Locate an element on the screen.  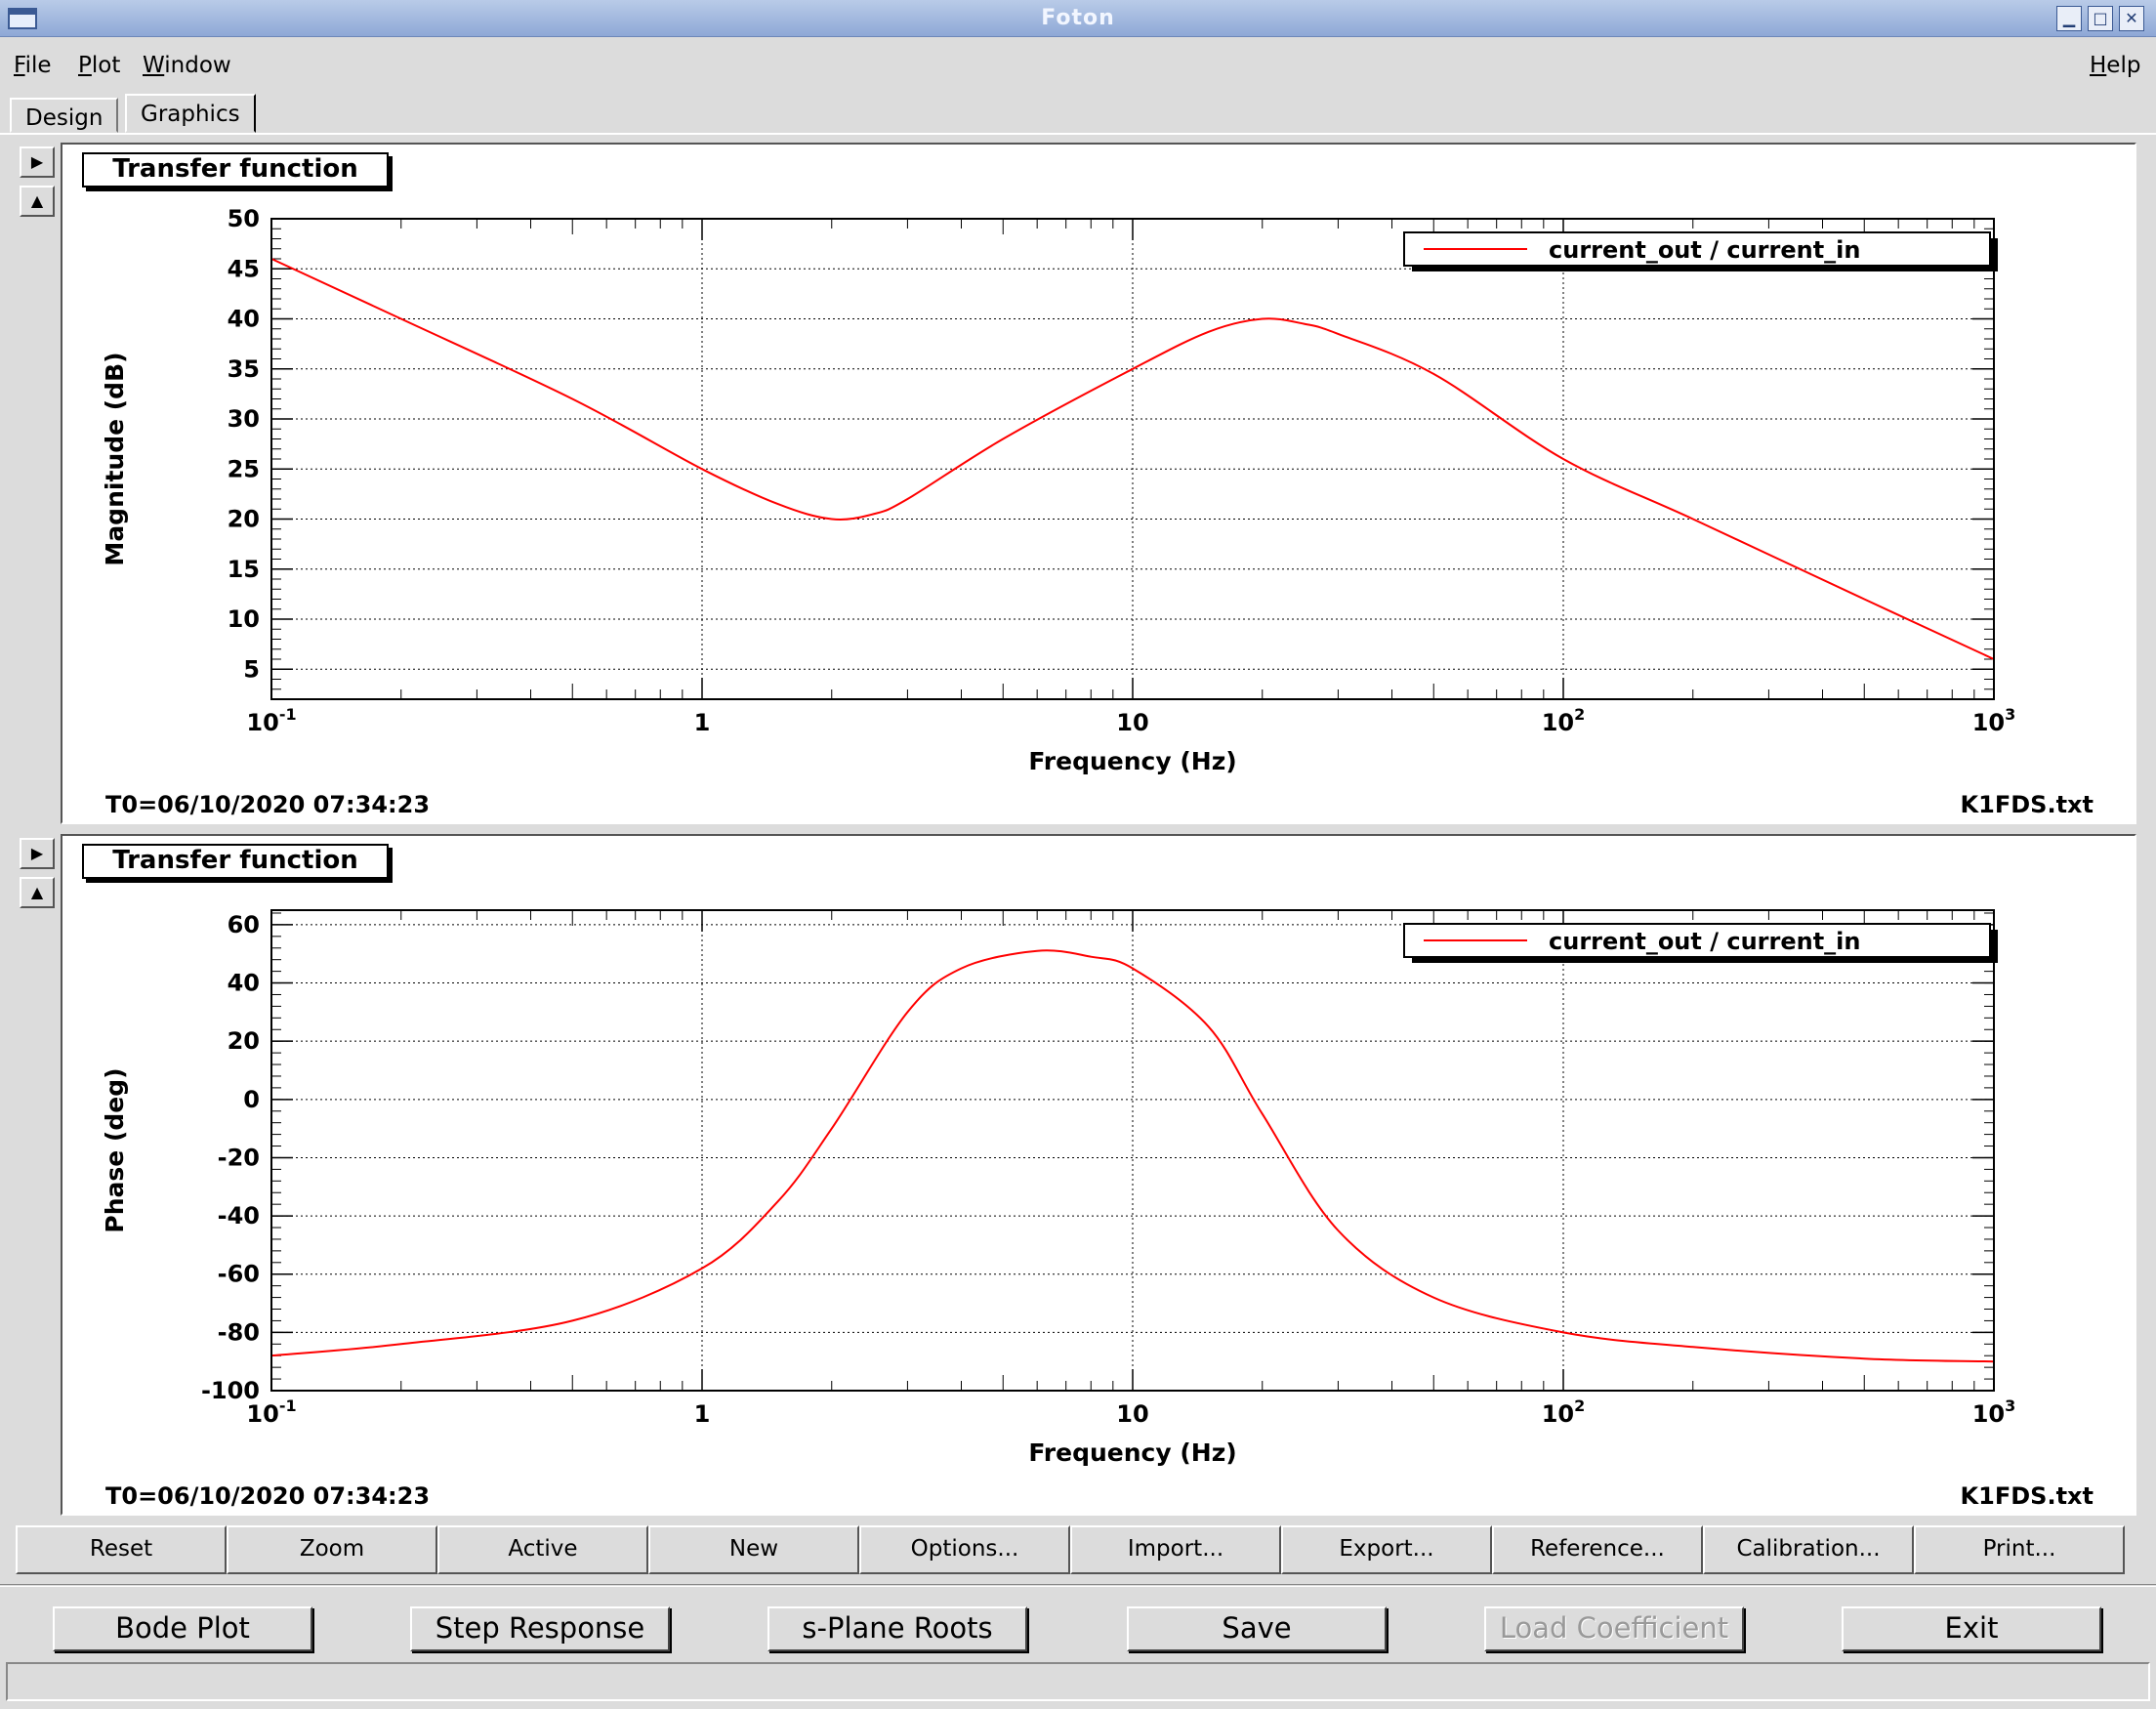
maximize-icon: □ is located at coordinates (2100, 18).